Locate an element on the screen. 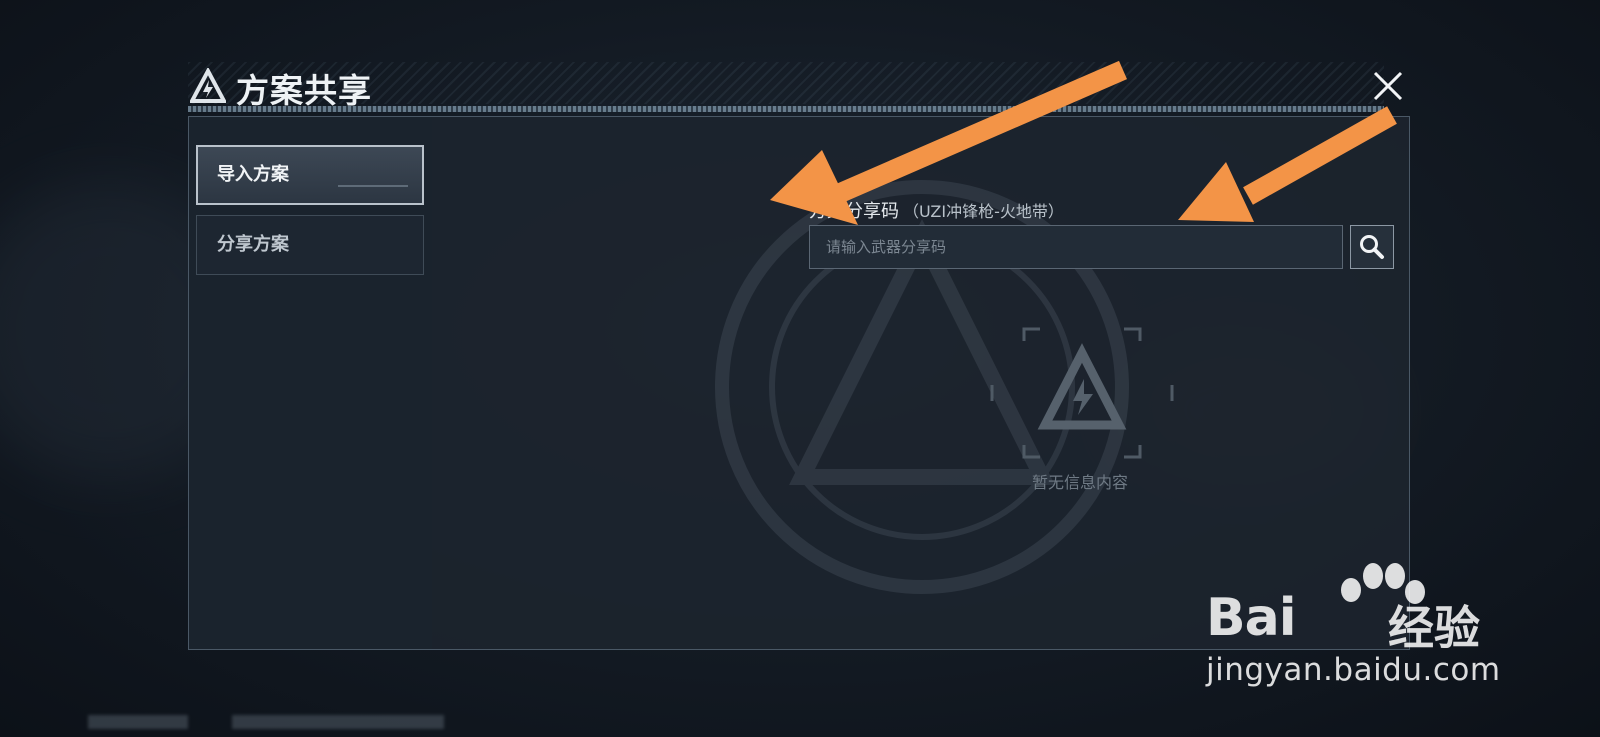 This screenshot has height=737, width=1600. close-icon is located at coordinates (1388, 86).